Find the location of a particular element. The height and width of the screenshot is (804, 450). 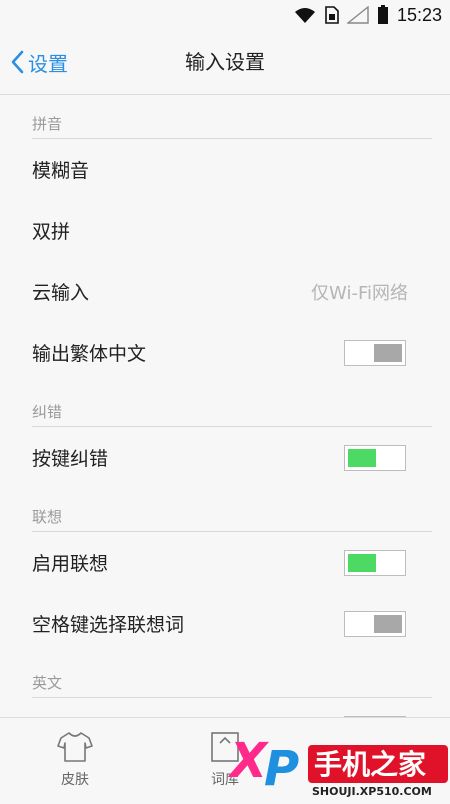

enable-association-toggle is located at coordinates (375, 562).